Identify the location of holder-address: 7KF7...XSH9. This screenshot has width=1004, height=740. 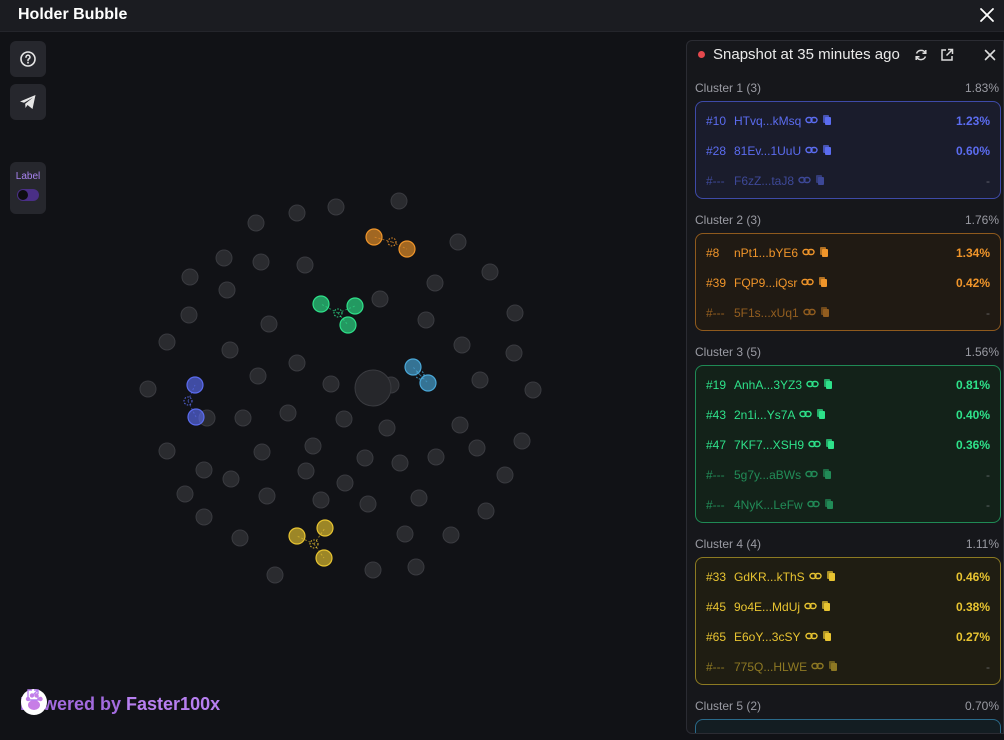
(769, 445).